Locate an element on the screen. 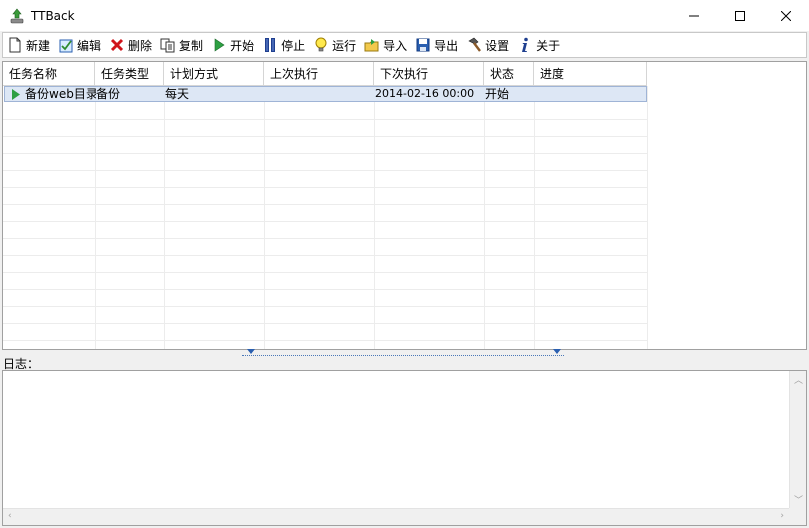  start-button: 开始 is located at coordinates (232, 45).